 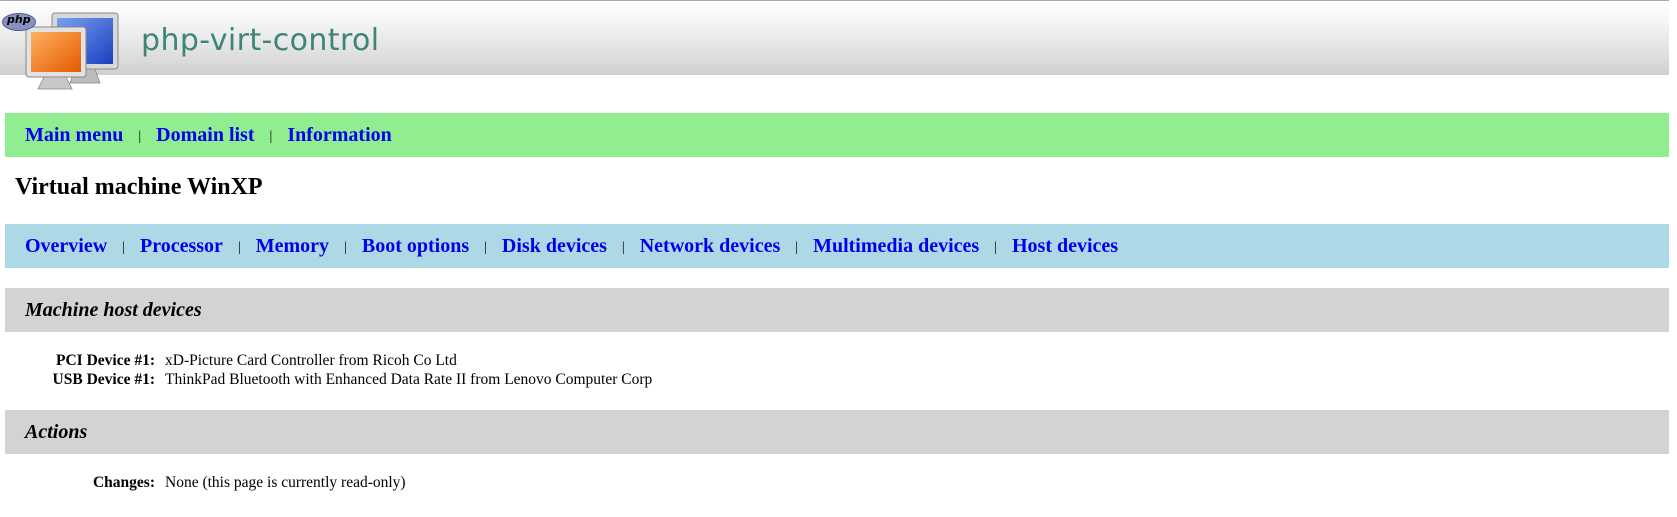 What do you see at coordinates (837, 310) in the screenshot?
I see `section-heading-host-devices: Machine host devices` at bounding box center [837, 310].